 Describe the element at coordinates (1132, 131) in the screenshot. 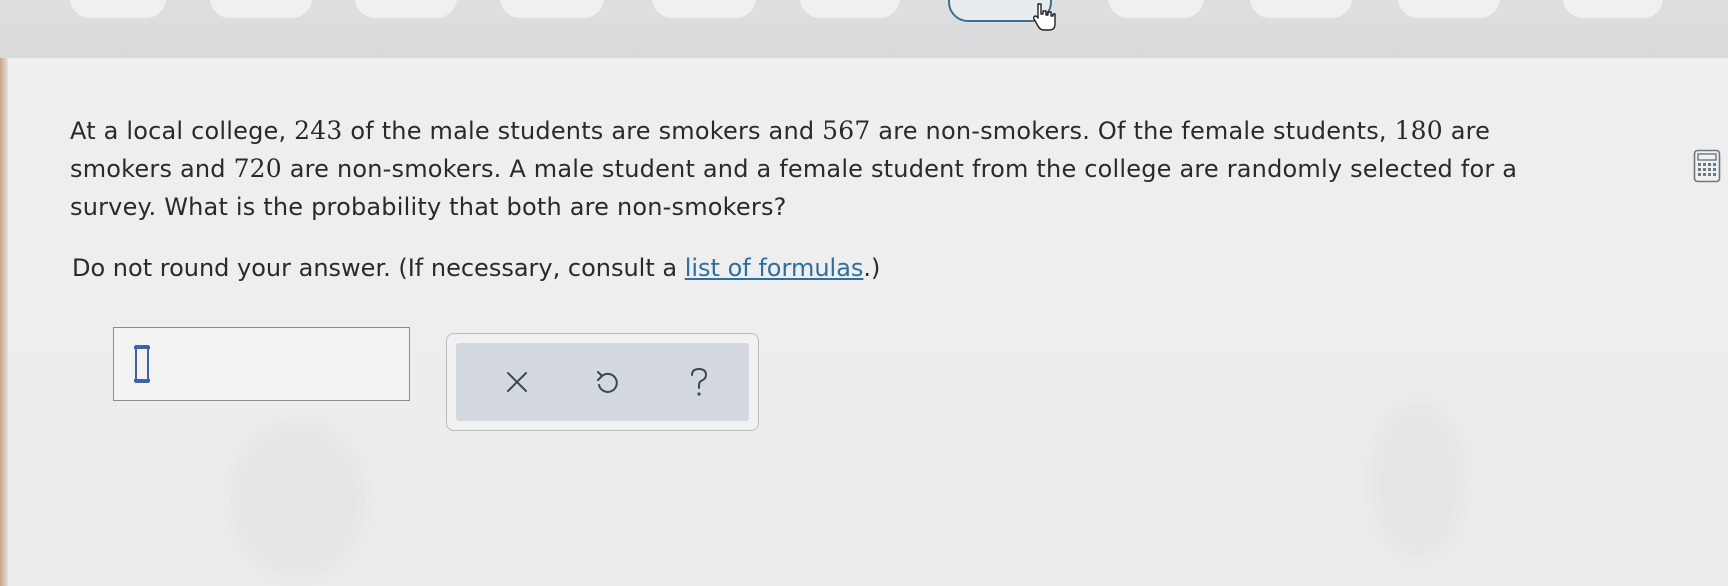

I see `question-text-part: are non-smokers. Of the female students,` at that location.